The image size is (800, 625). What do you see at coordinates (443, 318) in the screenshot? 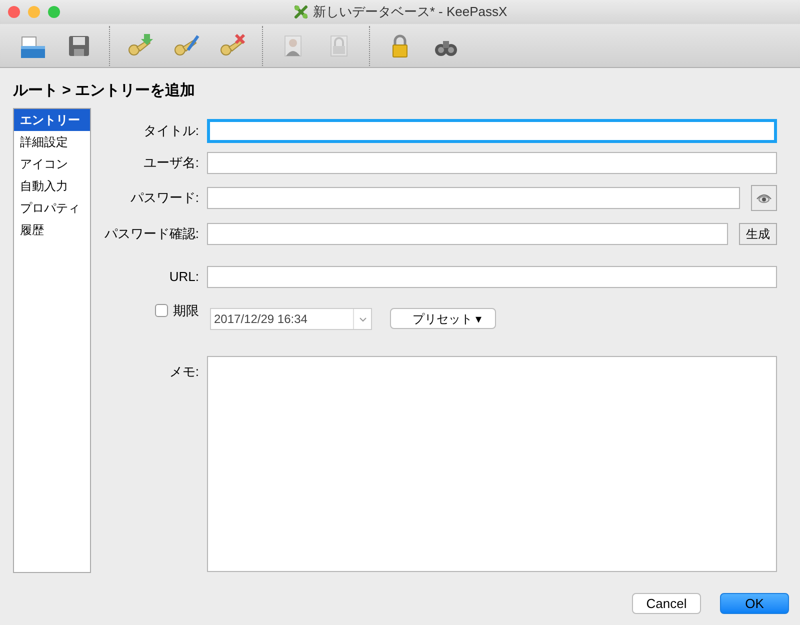
I see `preset-button: プリセット ▾` at bounding box center [443, 318].